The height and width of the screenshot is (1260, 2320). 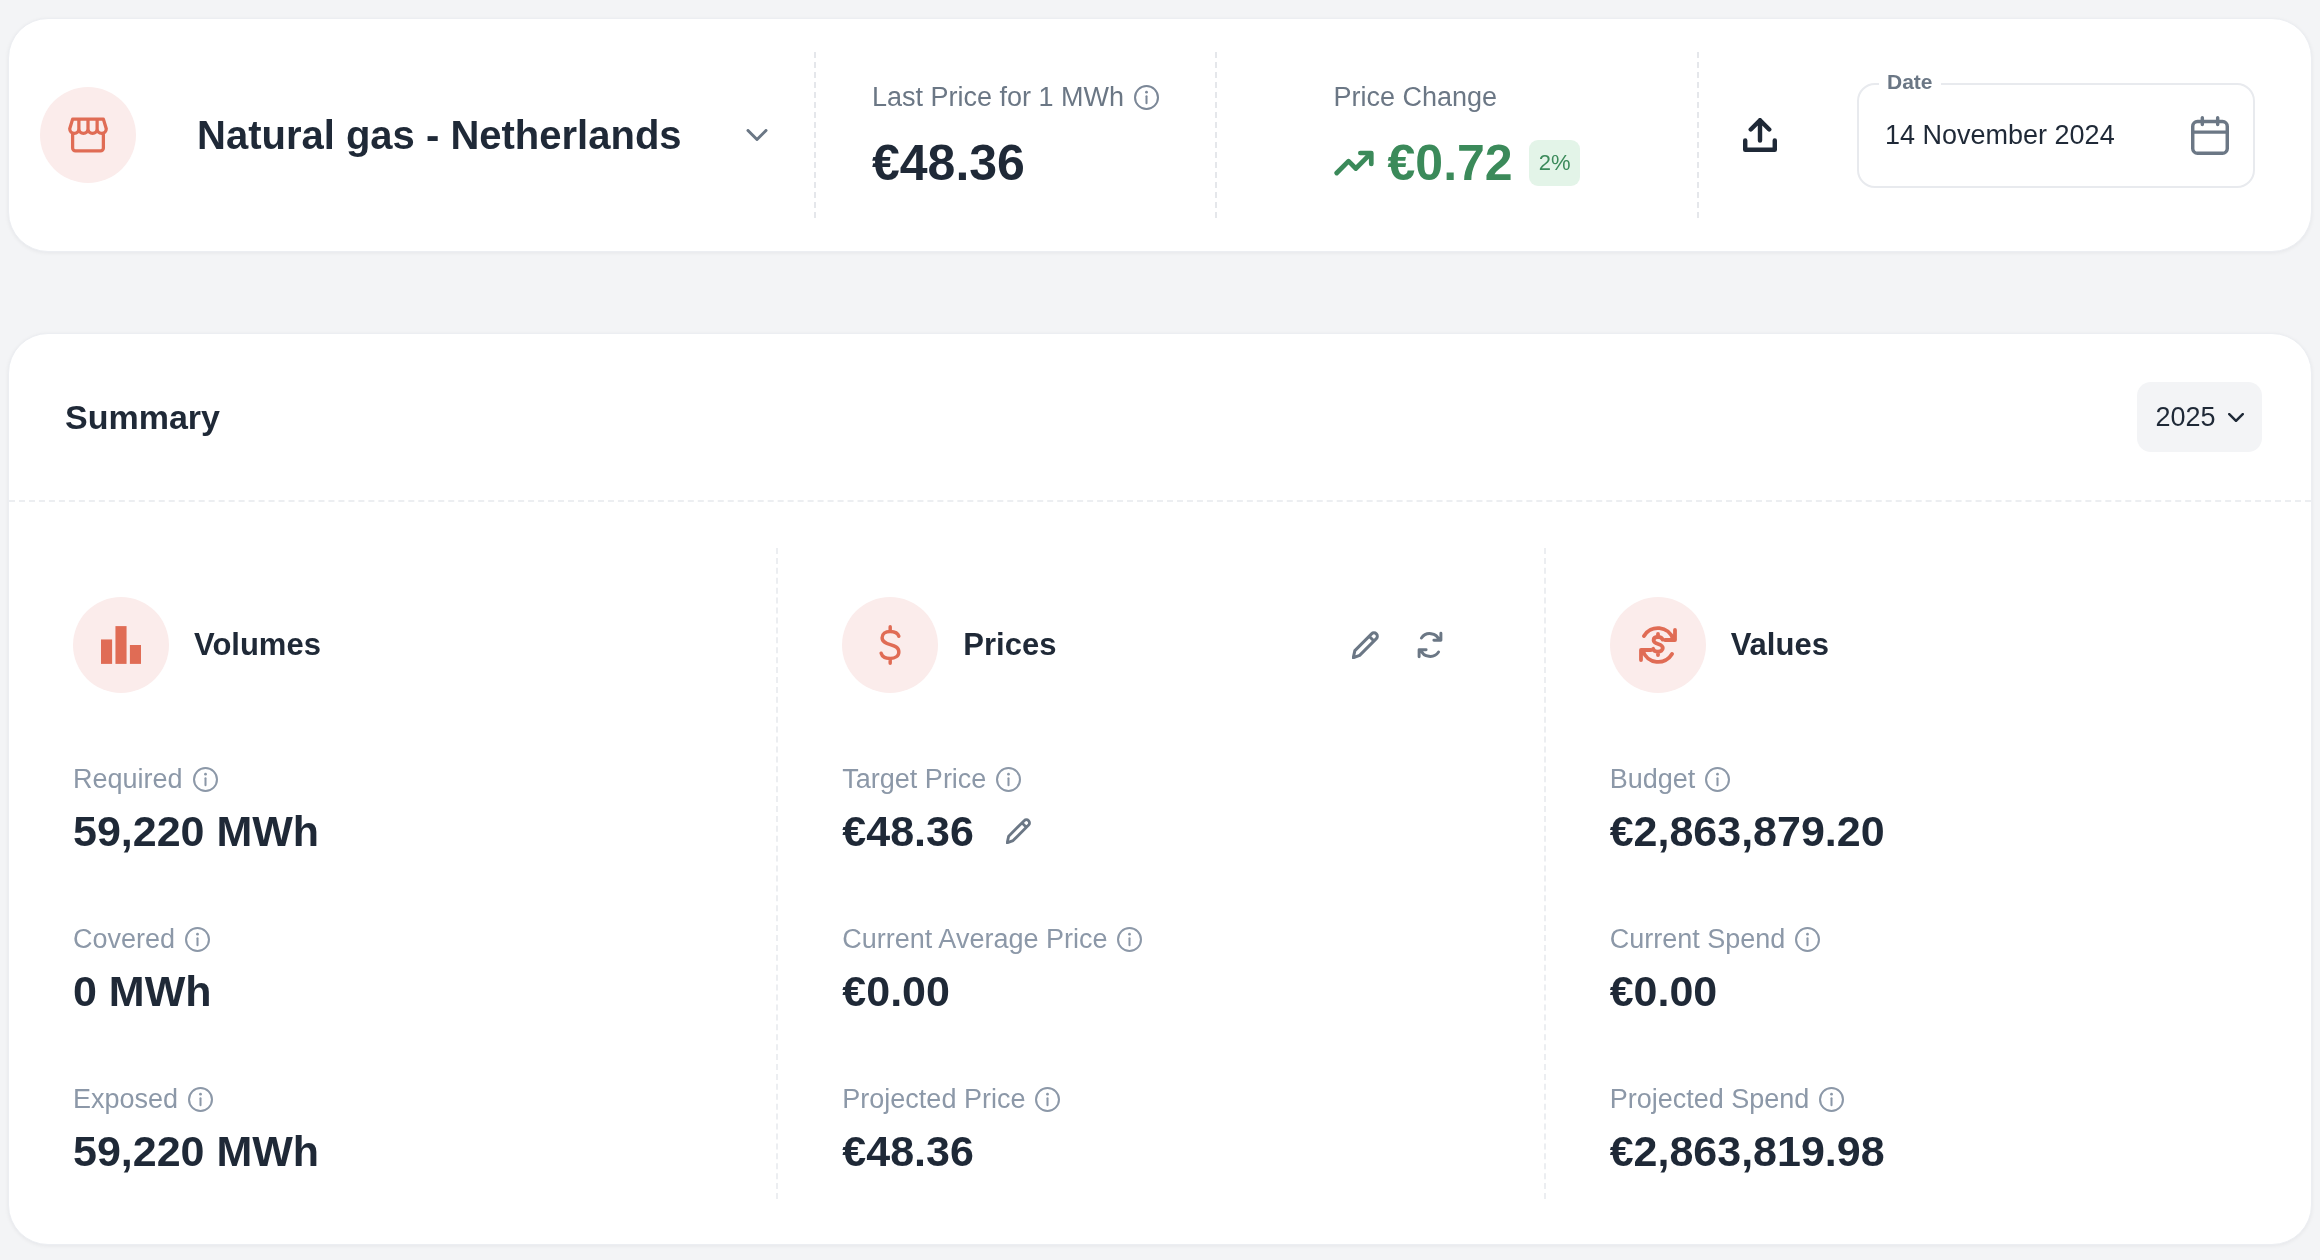 What do you see at coordinates (1010, 645) in the screenshot?
I see `section-title: Prices` at bounding box center [1010, 645].